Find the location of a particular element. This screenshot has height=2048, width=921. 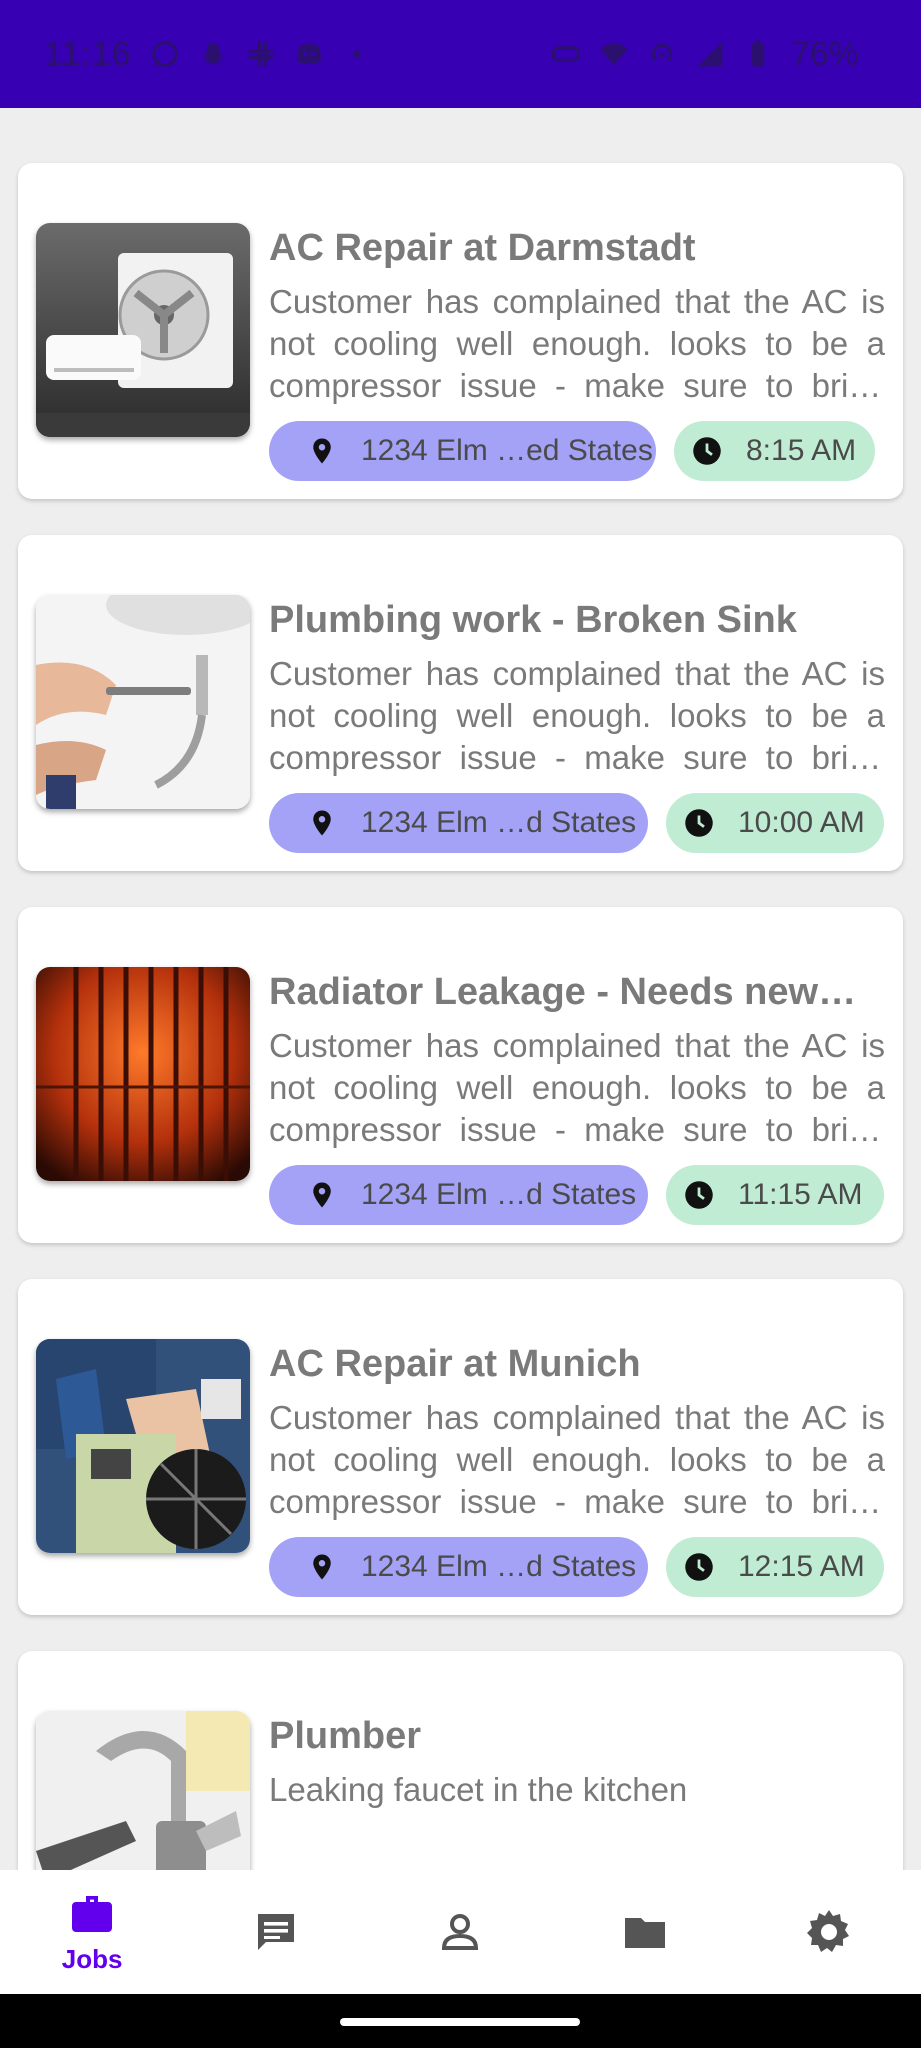

home-gesture-bar is located at coordinates (460, 2022).